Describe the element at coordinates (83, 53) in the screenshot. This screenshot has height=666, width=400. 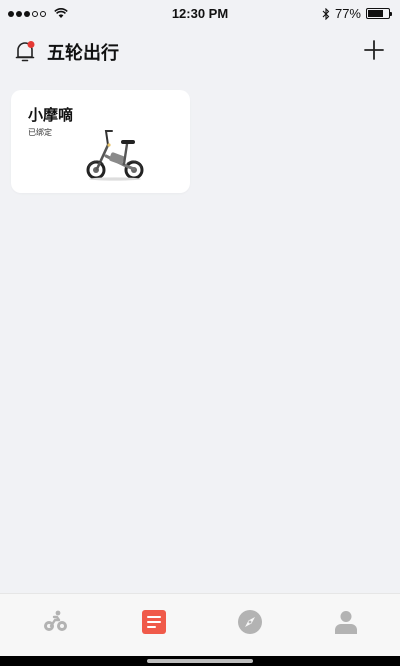
I see `page-title: 五轮出行` at that location.